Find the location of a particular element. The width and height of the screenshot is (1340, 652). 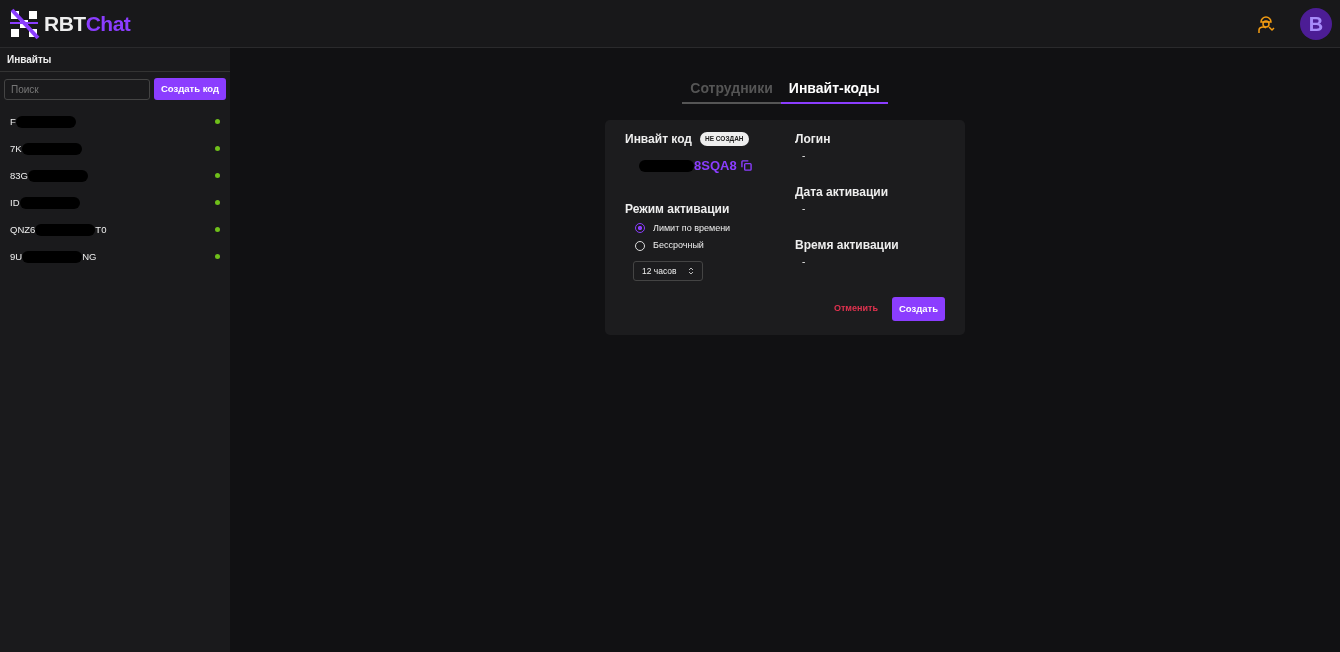

field-label: Время активации is located at coordinates (847, 245).